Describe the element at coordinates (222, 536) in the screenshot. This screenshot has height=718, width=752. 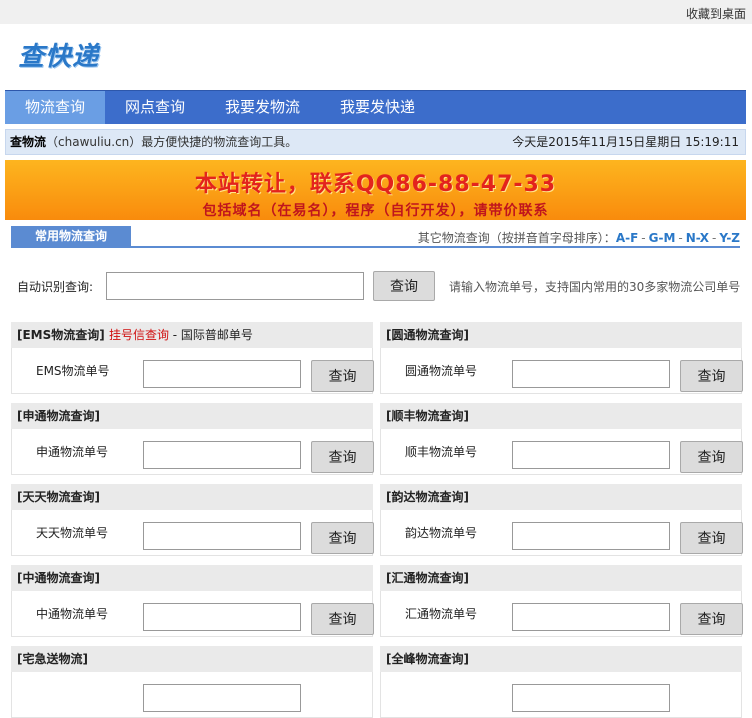
I see `tiantian-tracking-input` at that location.